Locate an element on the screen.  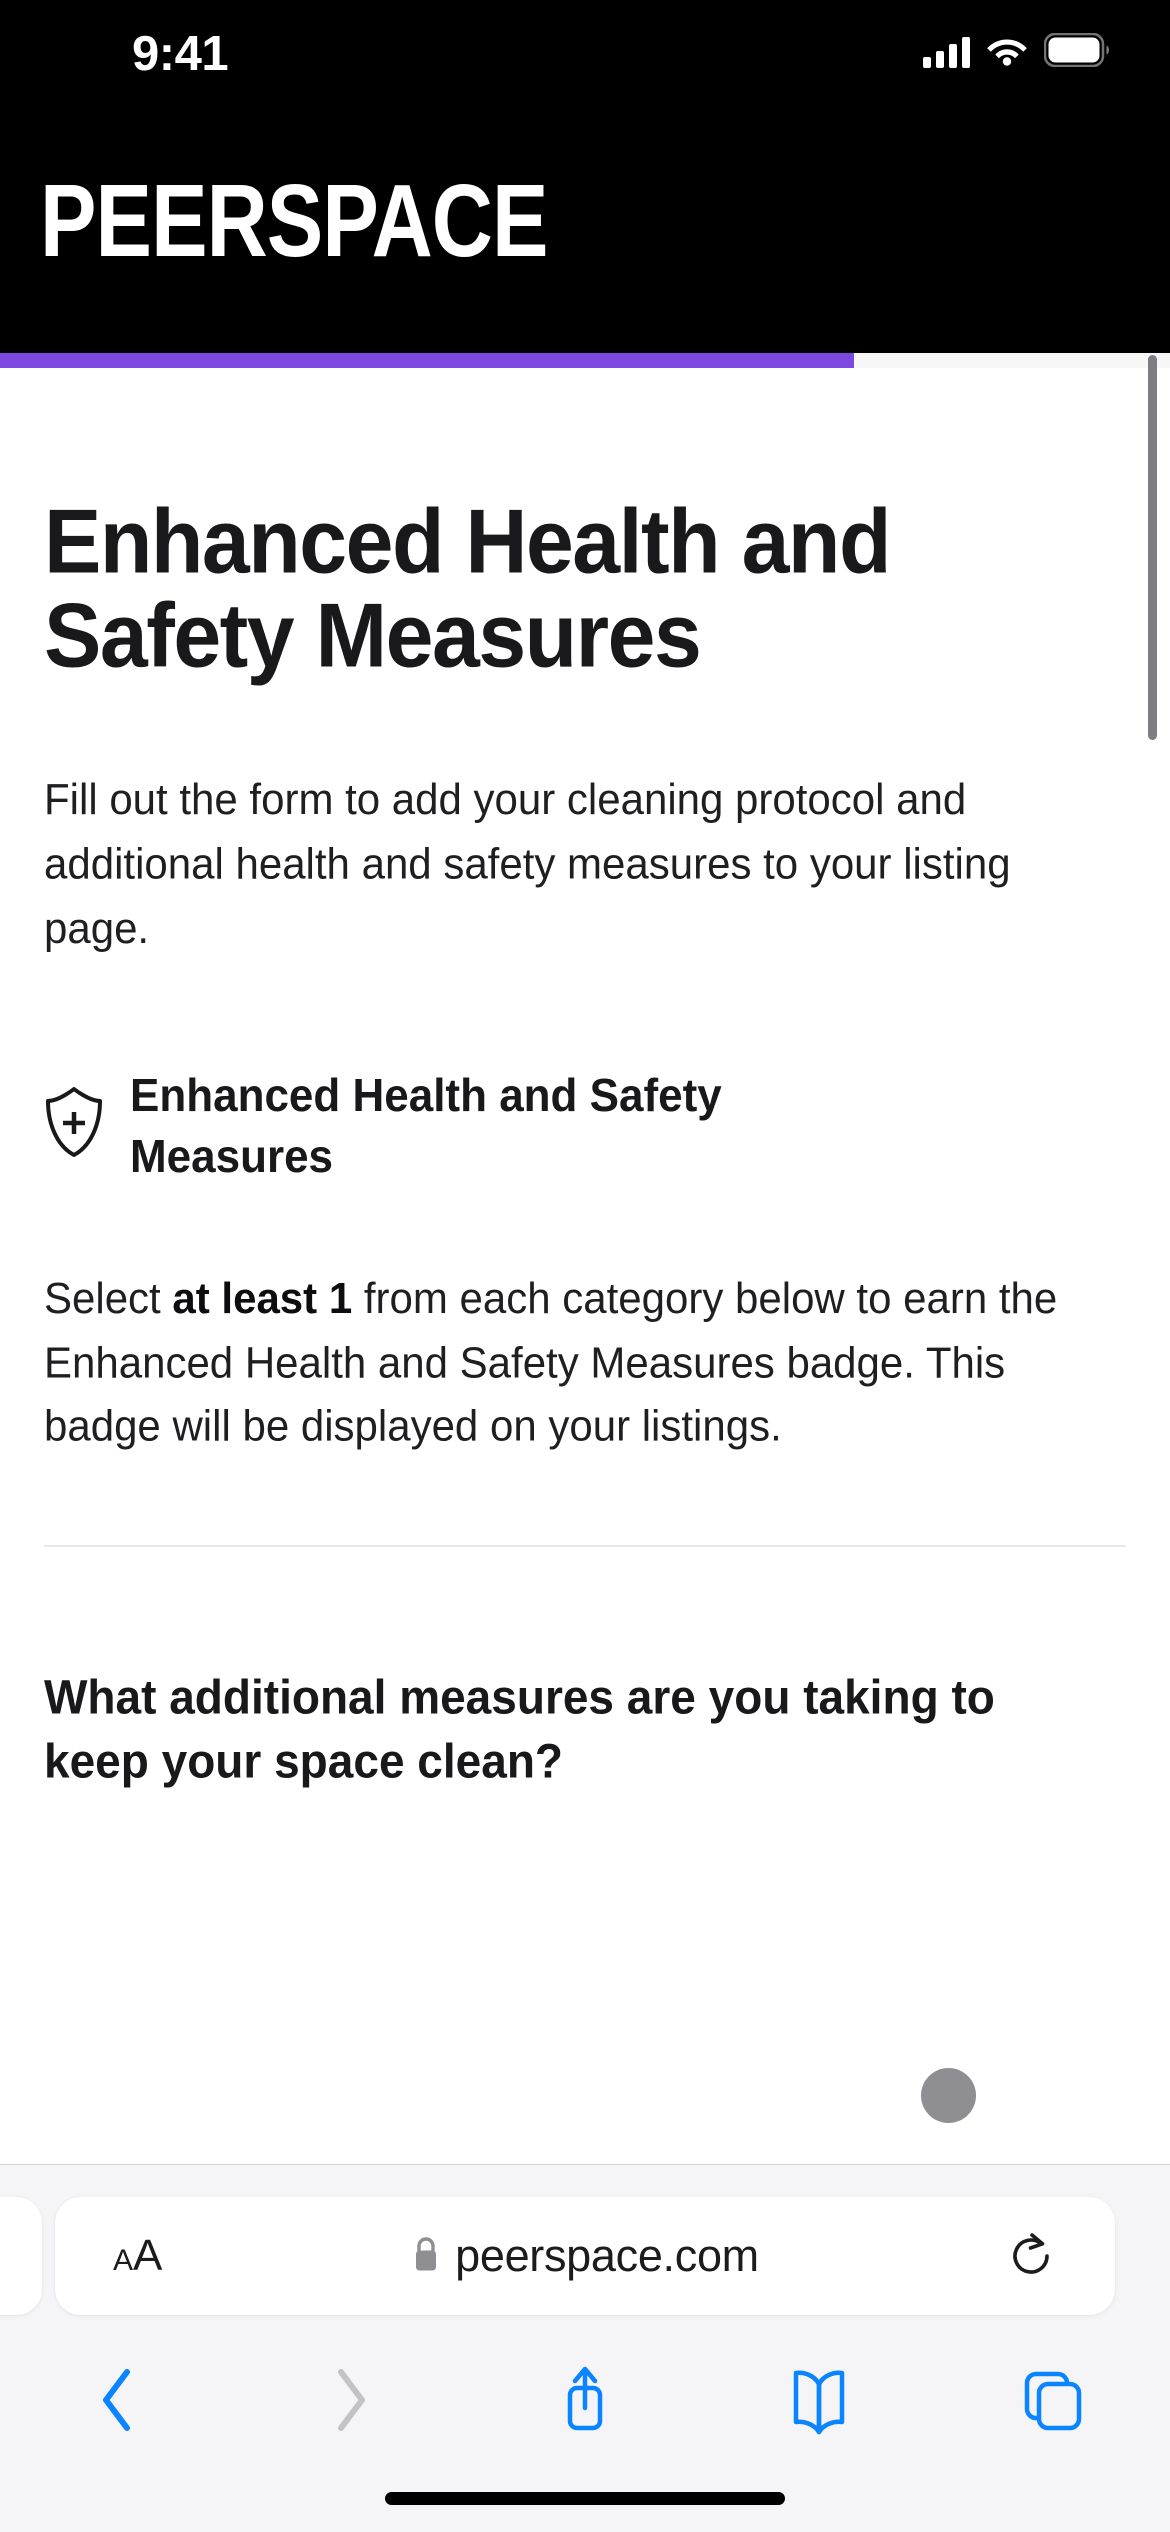
book-icon is located at coordinates (819, 2402).